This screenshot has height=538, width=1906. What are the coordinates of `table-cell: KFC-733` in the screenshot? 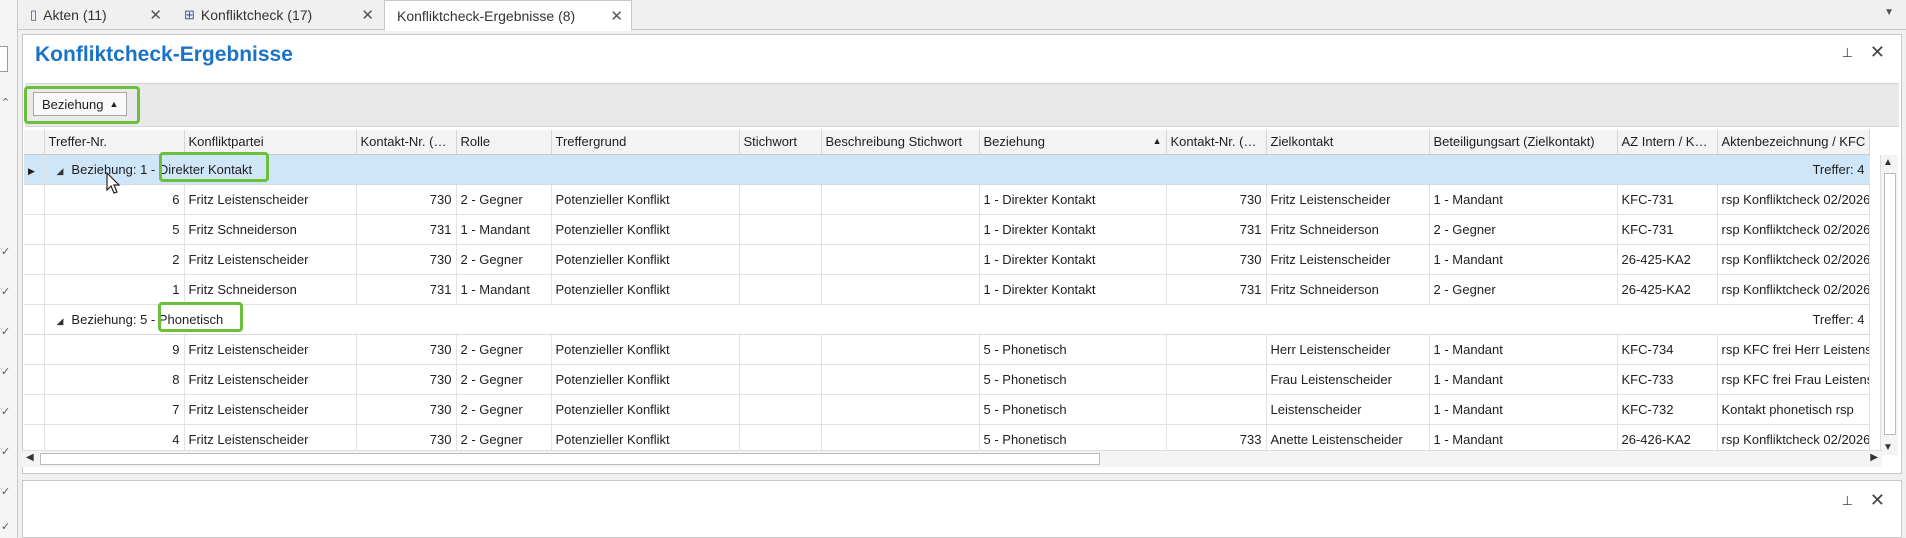 It's located at (1667, 379).